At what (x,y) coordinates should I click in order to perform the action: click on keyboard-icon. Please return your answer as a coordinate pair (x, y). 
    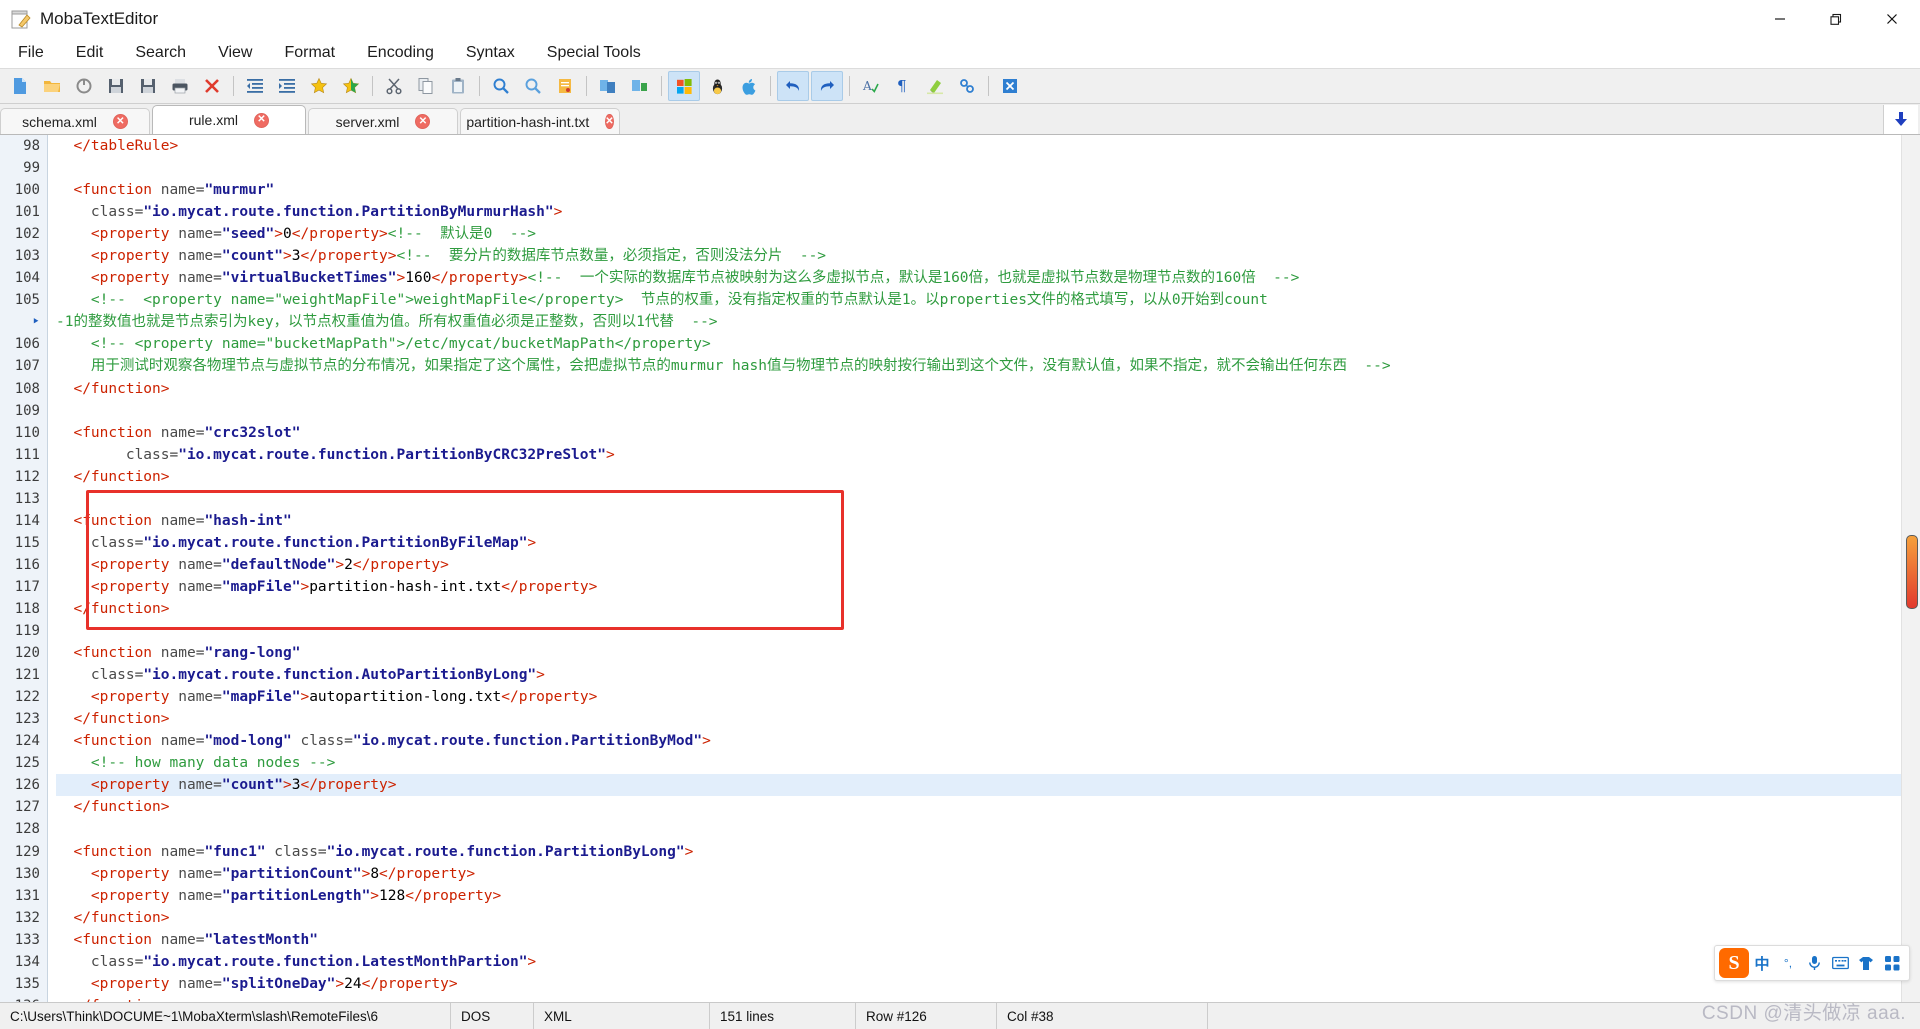
    Looking at the image, I should click on (1840, 963).